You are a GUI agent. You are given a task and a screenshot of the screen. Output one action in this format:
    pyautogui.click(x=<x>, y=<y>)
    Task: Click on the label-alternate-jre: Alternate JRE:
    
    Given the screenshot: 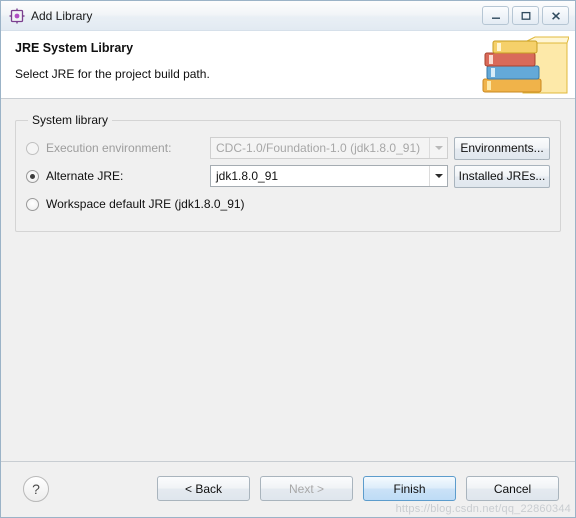 What is the action you would take?
    pyautogui.click(x=85, y=176)
    